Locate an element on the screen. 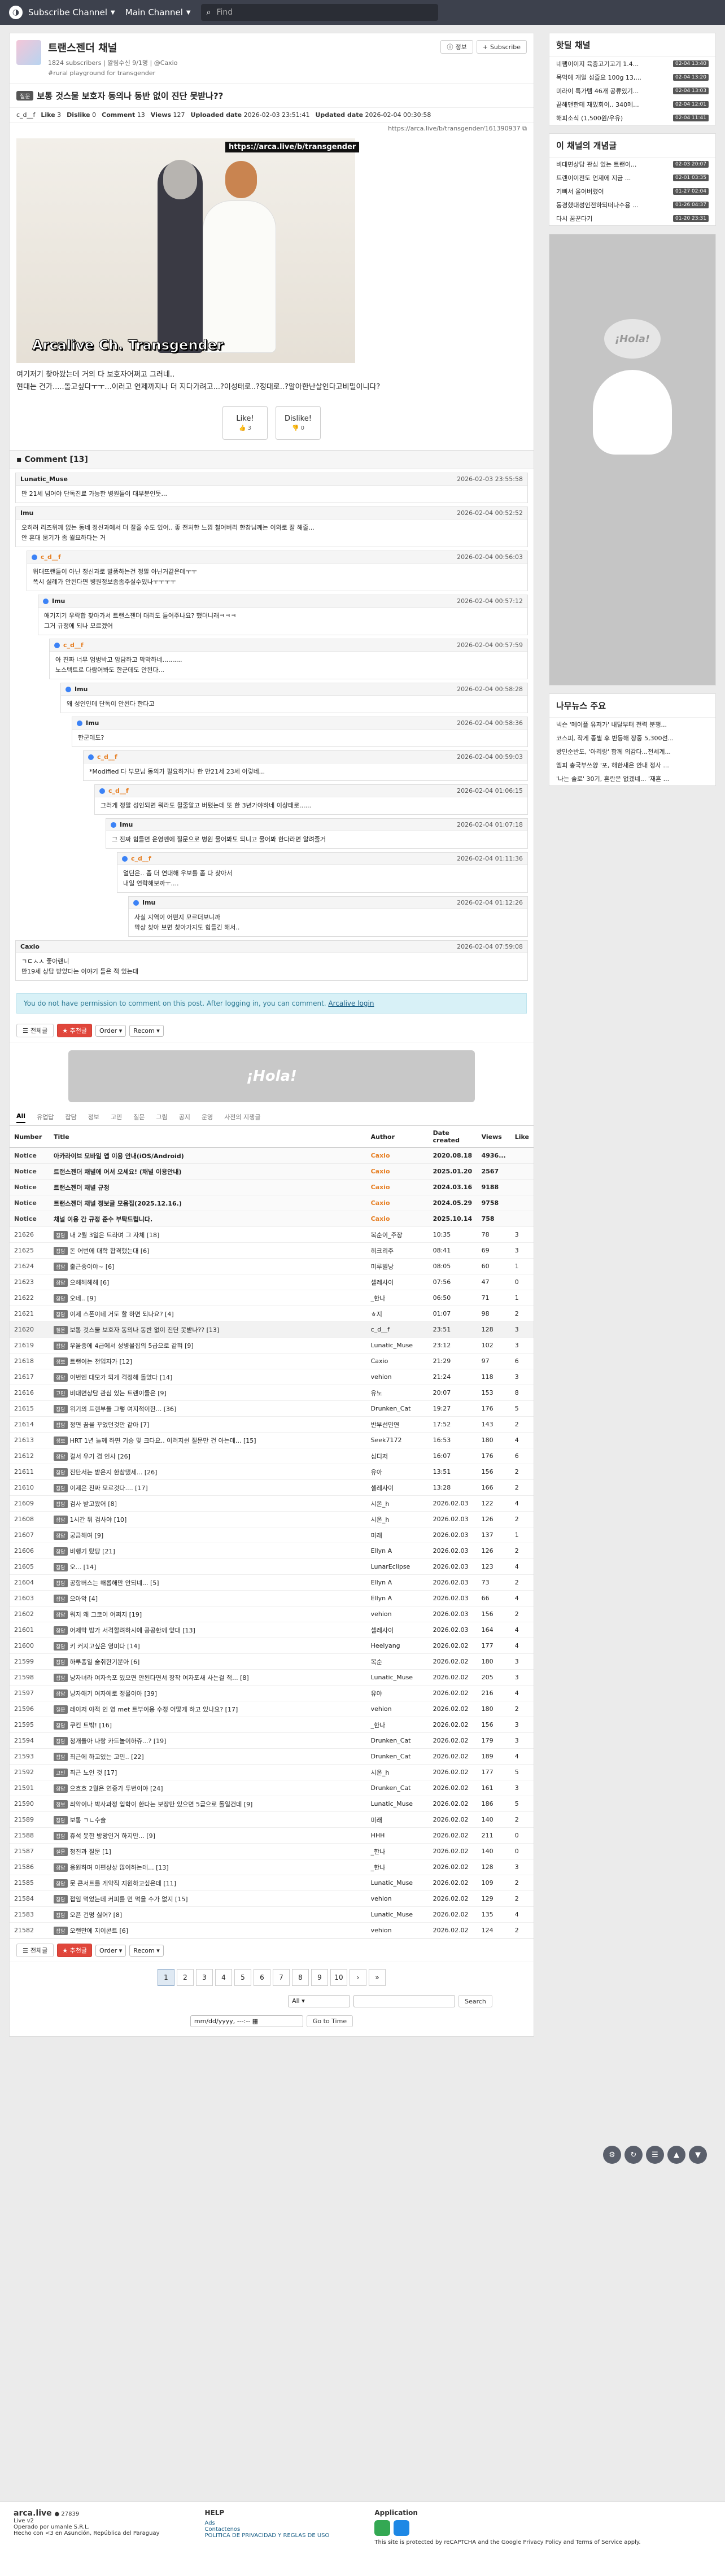 The image size is (725, 2576). row-title: 낭자녀라 여자속포 있으면 안된다면서 장착 여자포새 사는걸 적... [8] is located at coordinates (160, 1678).